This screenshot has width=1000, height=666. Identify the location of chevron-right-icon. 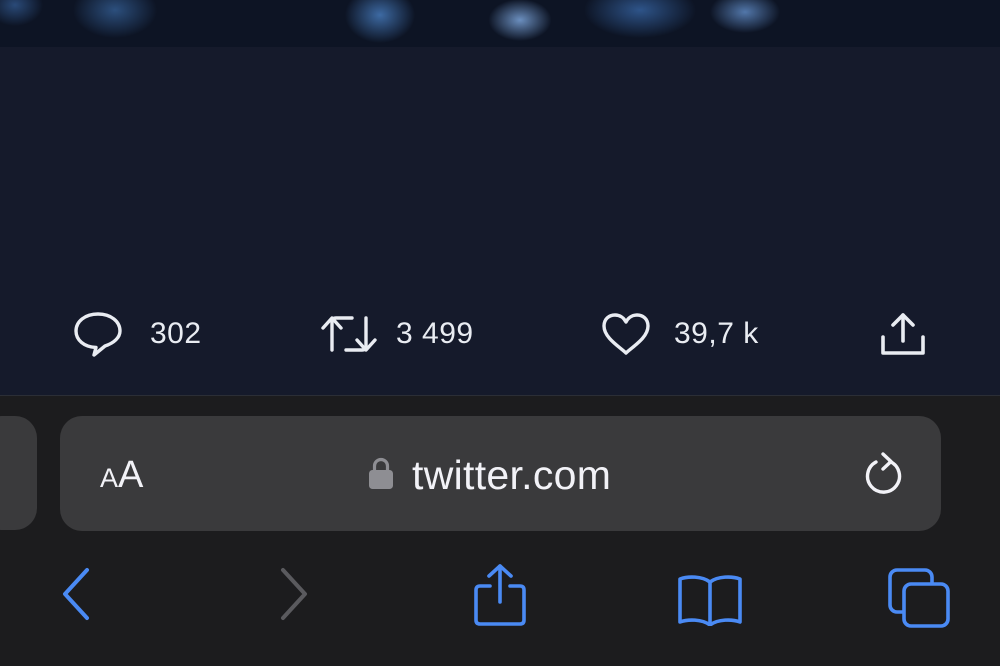
(294, 597).